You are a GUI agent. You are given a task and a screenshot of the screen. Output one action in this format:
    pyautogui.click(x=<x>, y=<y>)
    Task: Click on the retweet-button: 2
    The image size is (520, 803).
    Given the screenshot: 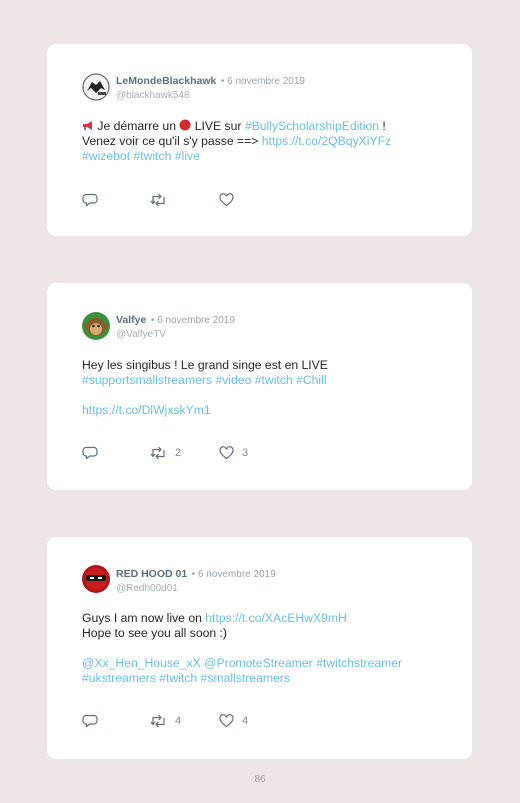 What is the action you would take?
    pyautogui.click(x=165, y=453)
    